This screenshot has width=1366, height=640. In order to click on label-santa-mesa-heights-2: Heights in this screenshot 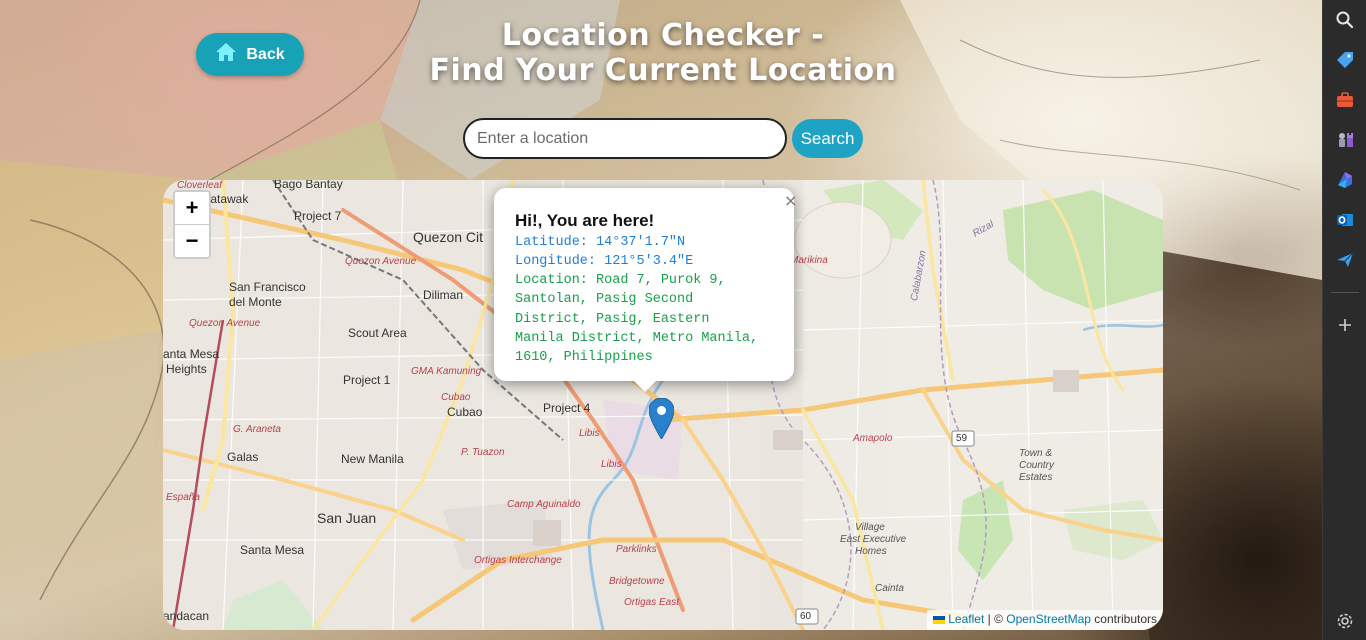, I will do `click(186, 369)`.